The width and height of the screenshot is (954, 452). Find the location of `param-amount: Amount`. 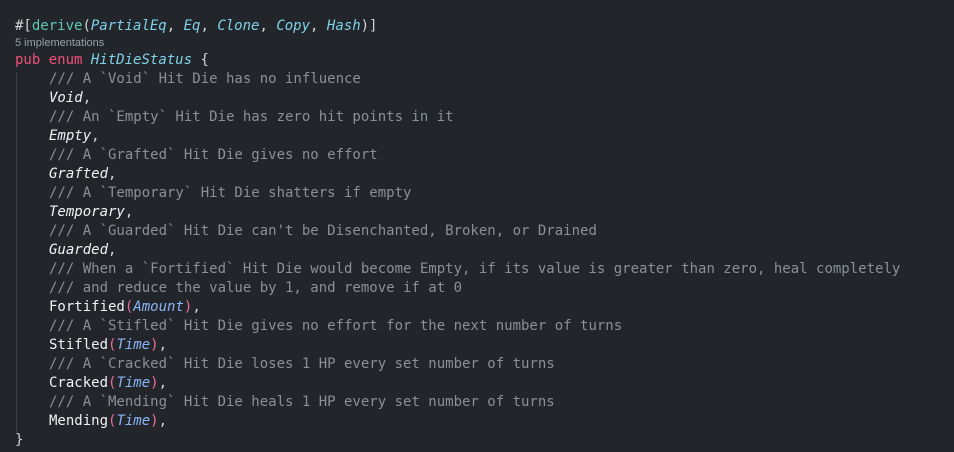

param-amount: Amount is located at coordinates (158, 307).